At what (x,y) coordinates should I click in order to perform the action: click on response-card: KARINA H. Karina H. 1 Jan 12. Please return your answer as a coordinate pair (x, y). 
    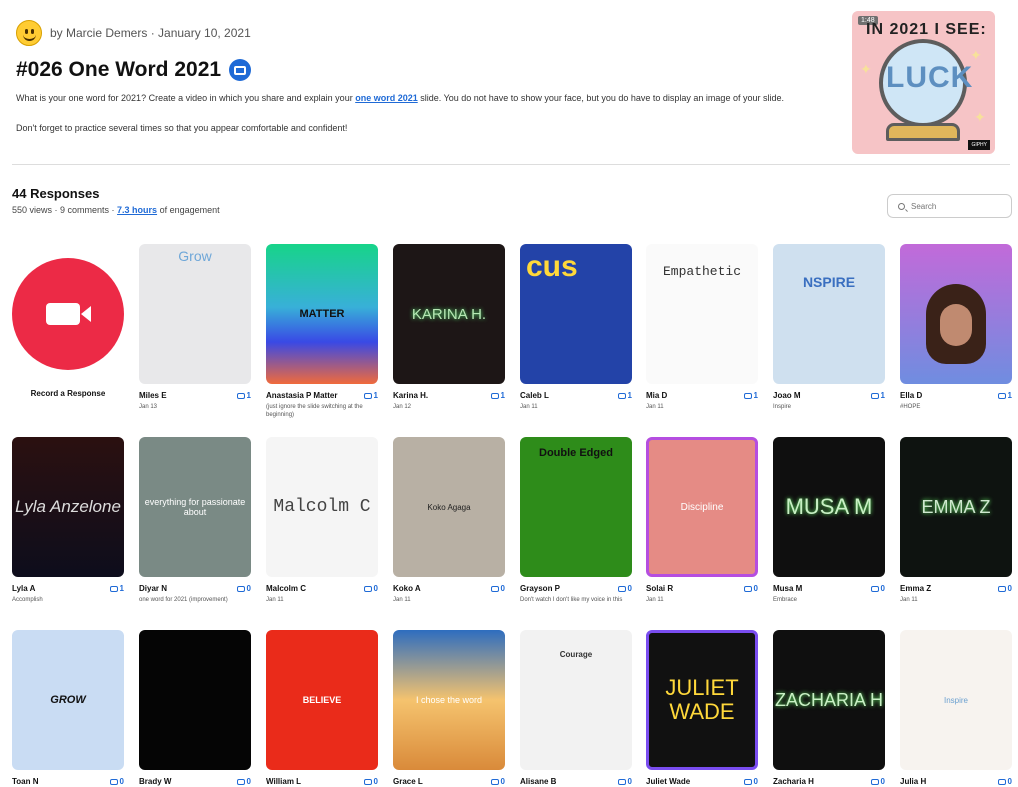
    Looking at the image, I should click on (449, 327).